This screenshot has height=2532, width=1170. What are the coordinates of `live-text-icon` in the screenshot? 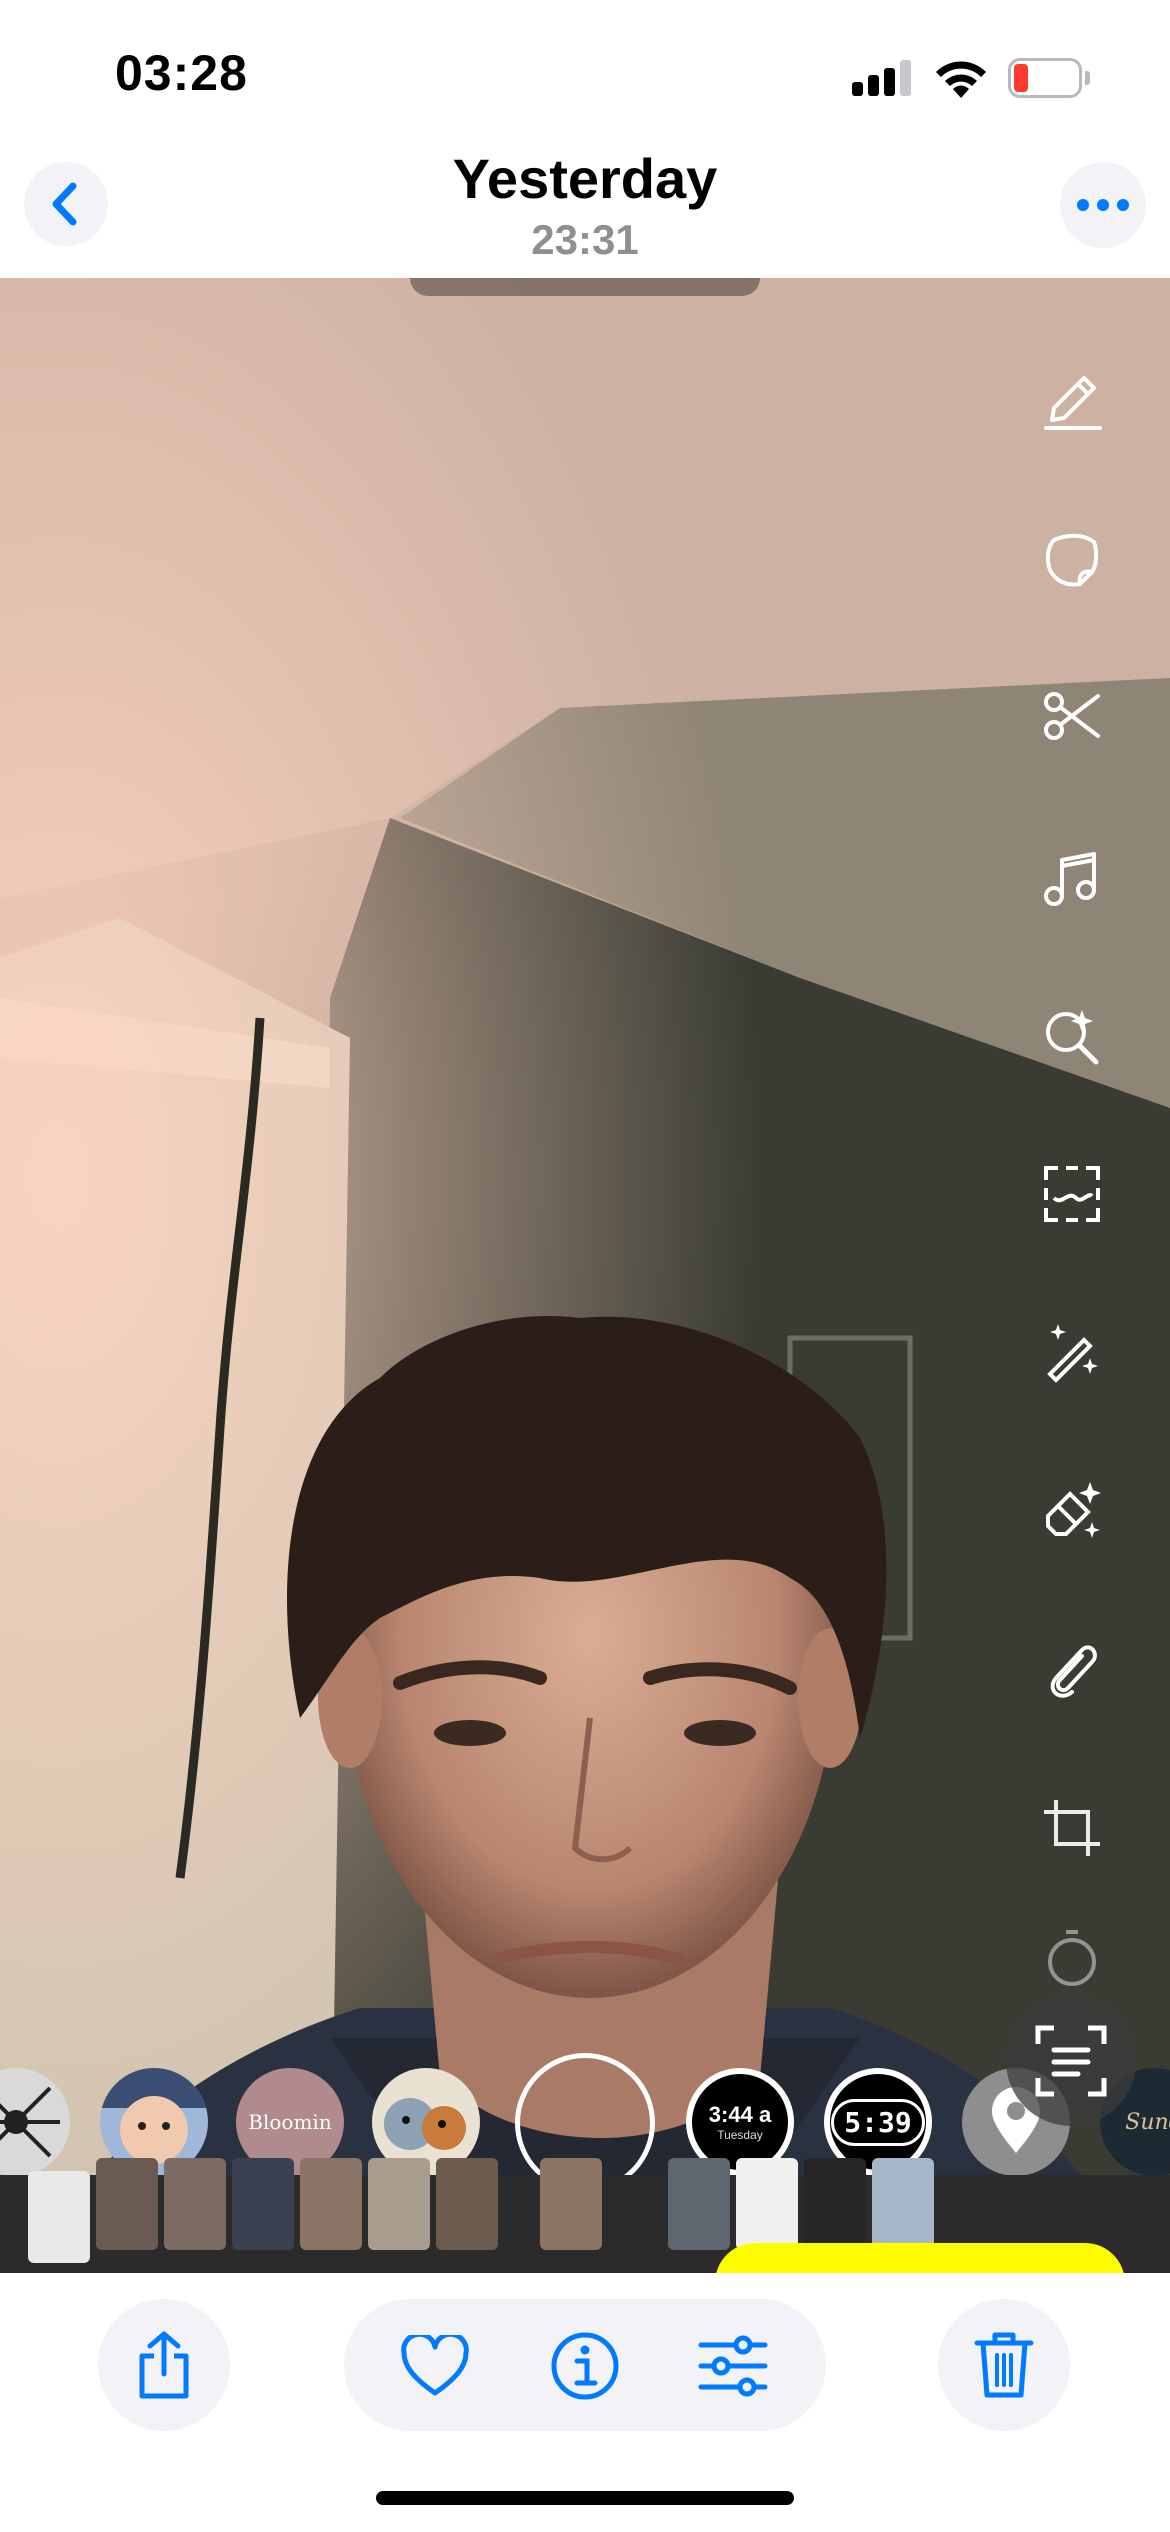 It's located at (1071, 2061).